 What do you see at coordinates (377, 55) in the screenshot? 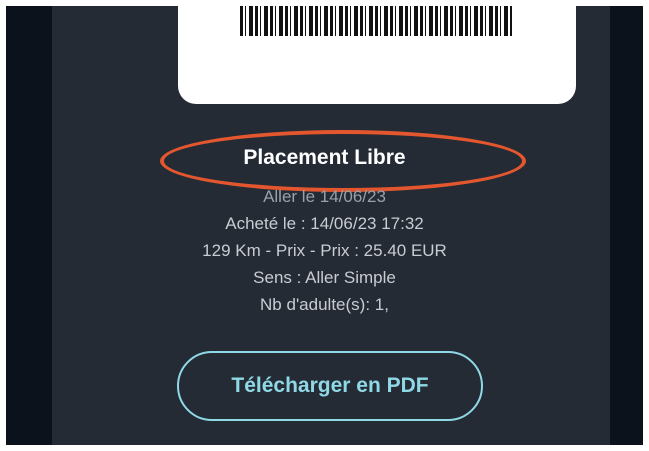
I see `ticket-card` at bounding box center [377, 55].